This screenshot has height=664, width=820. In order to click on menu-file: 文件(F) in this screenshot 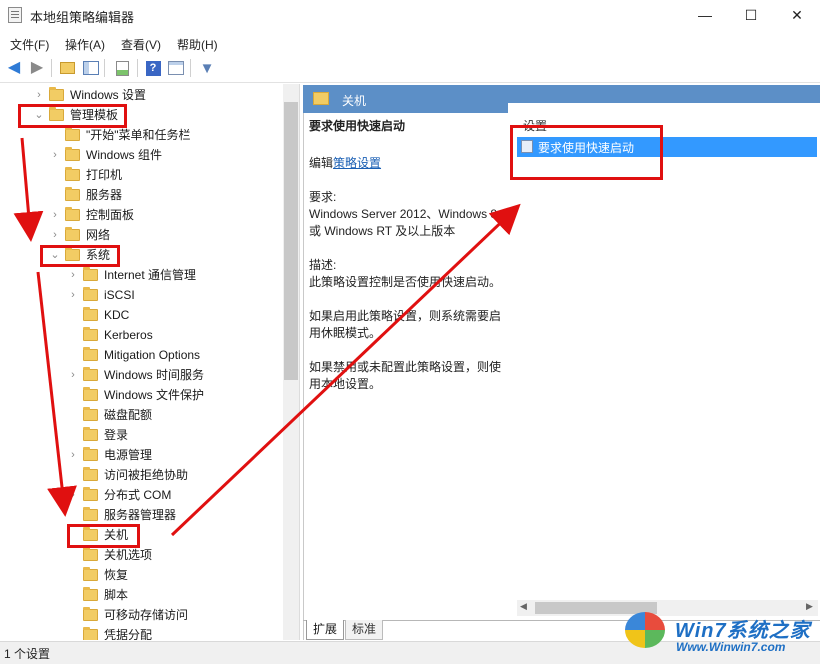, I will do `click(29, 44)`.